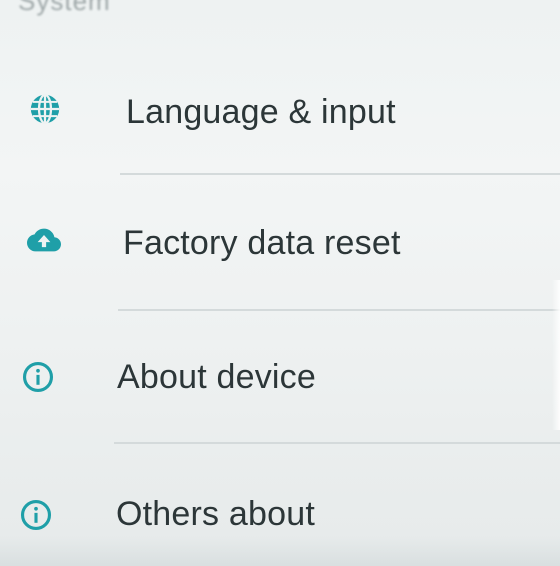 This screenshot has height=566, width=560. Describe the element at coordinates (261, 112) in the screenshot. I see `settings-item-label: Language & input` at that location.